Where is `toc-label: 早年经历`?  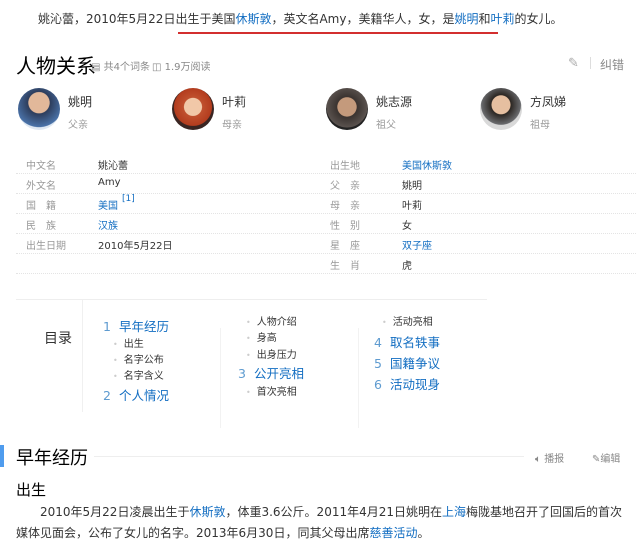
toc-label: 早年经历 is located at coordinates (144, 326).